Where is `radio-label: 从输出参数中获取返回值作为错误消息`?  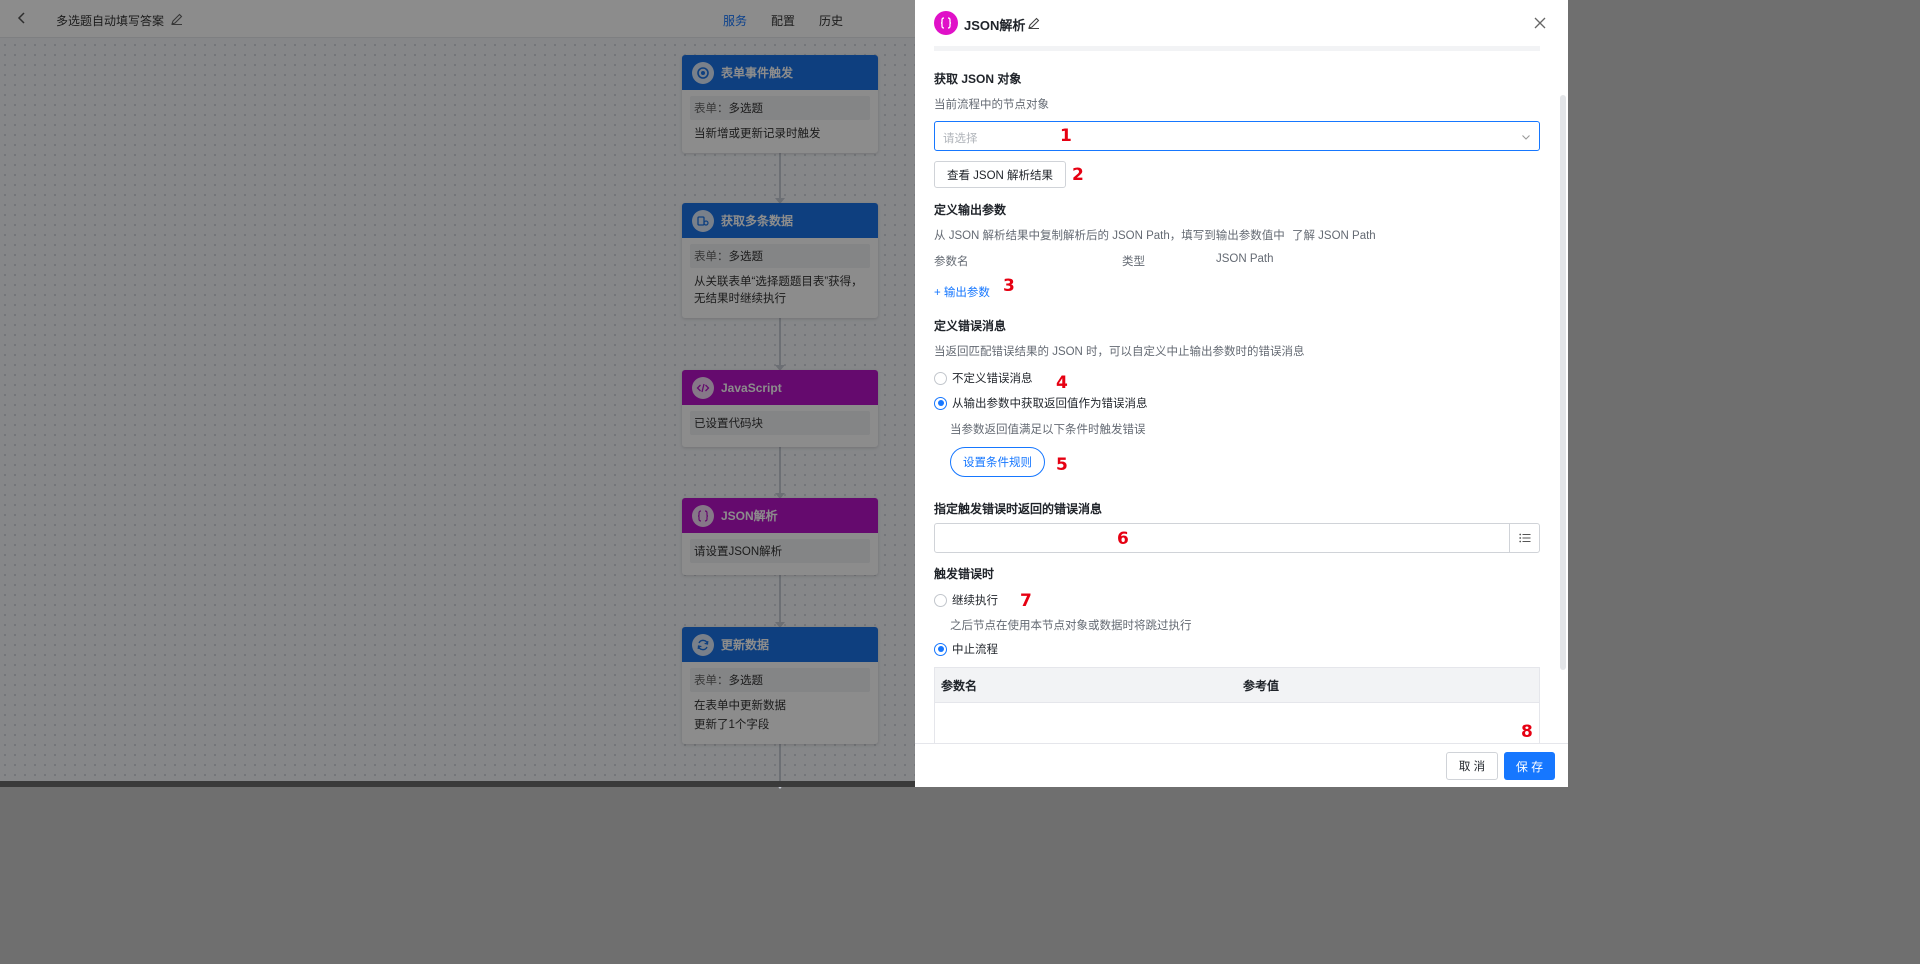 radio-label: 从输出参数中获取返回值作为错误消息 is located at coordinates (1050, 404).